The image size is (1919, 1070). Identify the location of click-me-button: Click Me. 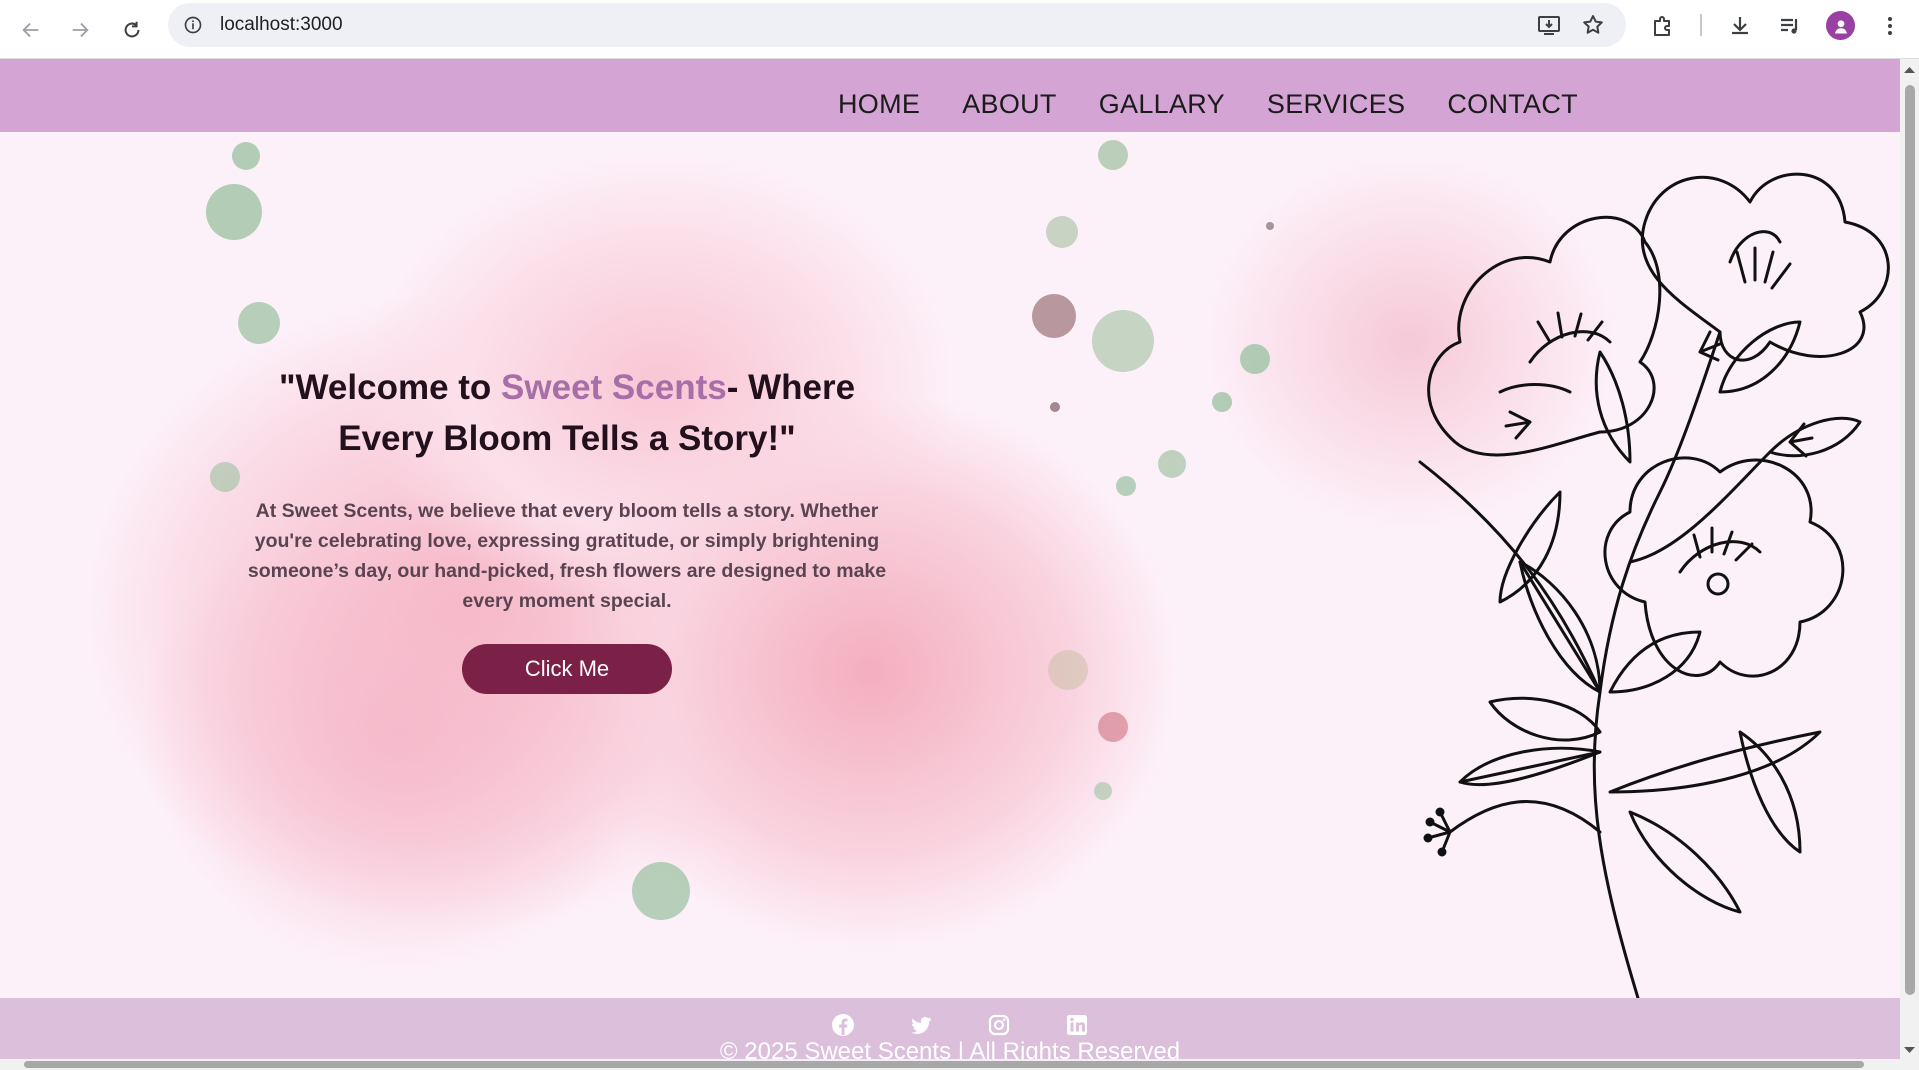
(567, 669).